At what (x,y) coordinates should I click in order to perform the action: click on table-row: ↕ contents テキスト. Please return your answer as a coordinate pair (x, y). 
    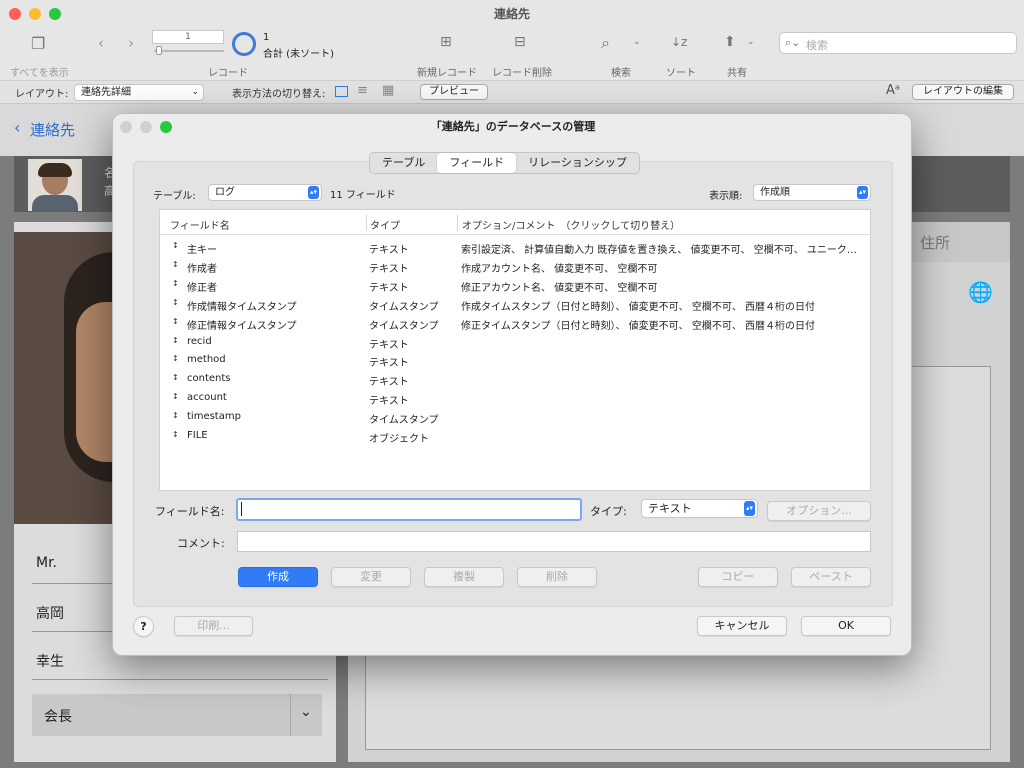
    Looking at the image, I should click on (516, 379).